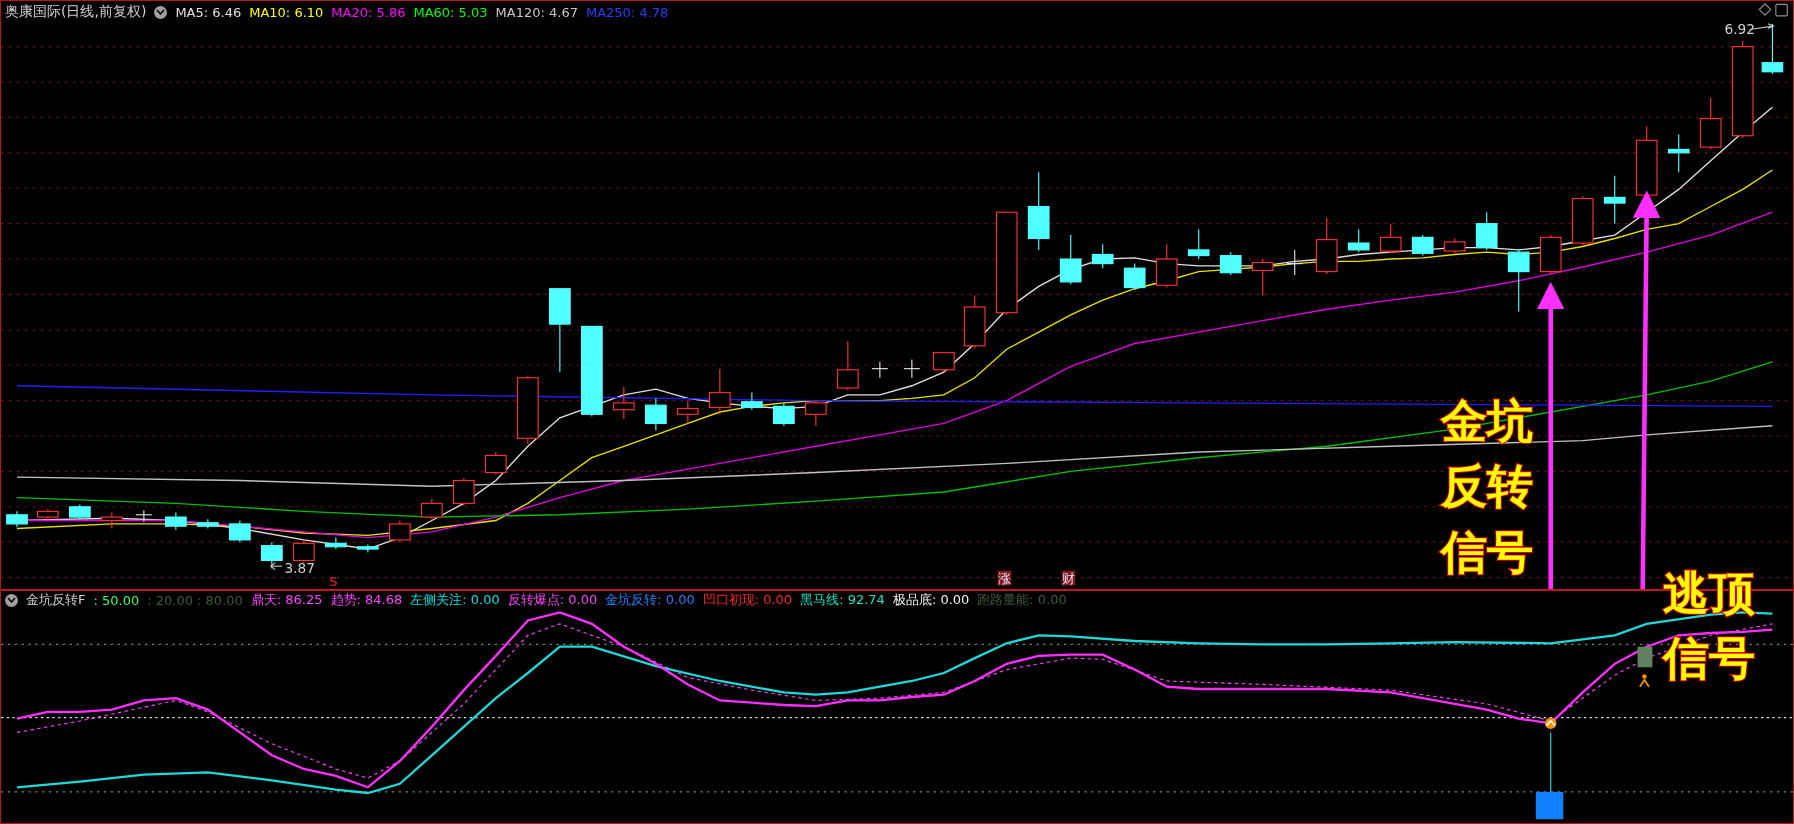  Describe the element at coordinates (299, 568) in the screenshot. I see `price-label: 3.87` at that location.